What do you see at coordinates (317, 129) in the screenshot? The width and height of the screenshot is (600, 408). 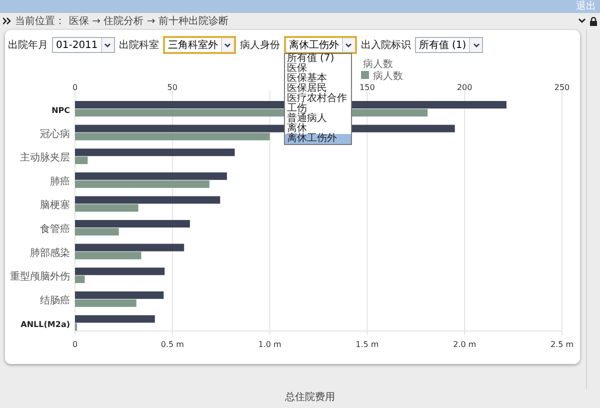 I see `dropdown-option: 离休` at bounding box center [317, 129].